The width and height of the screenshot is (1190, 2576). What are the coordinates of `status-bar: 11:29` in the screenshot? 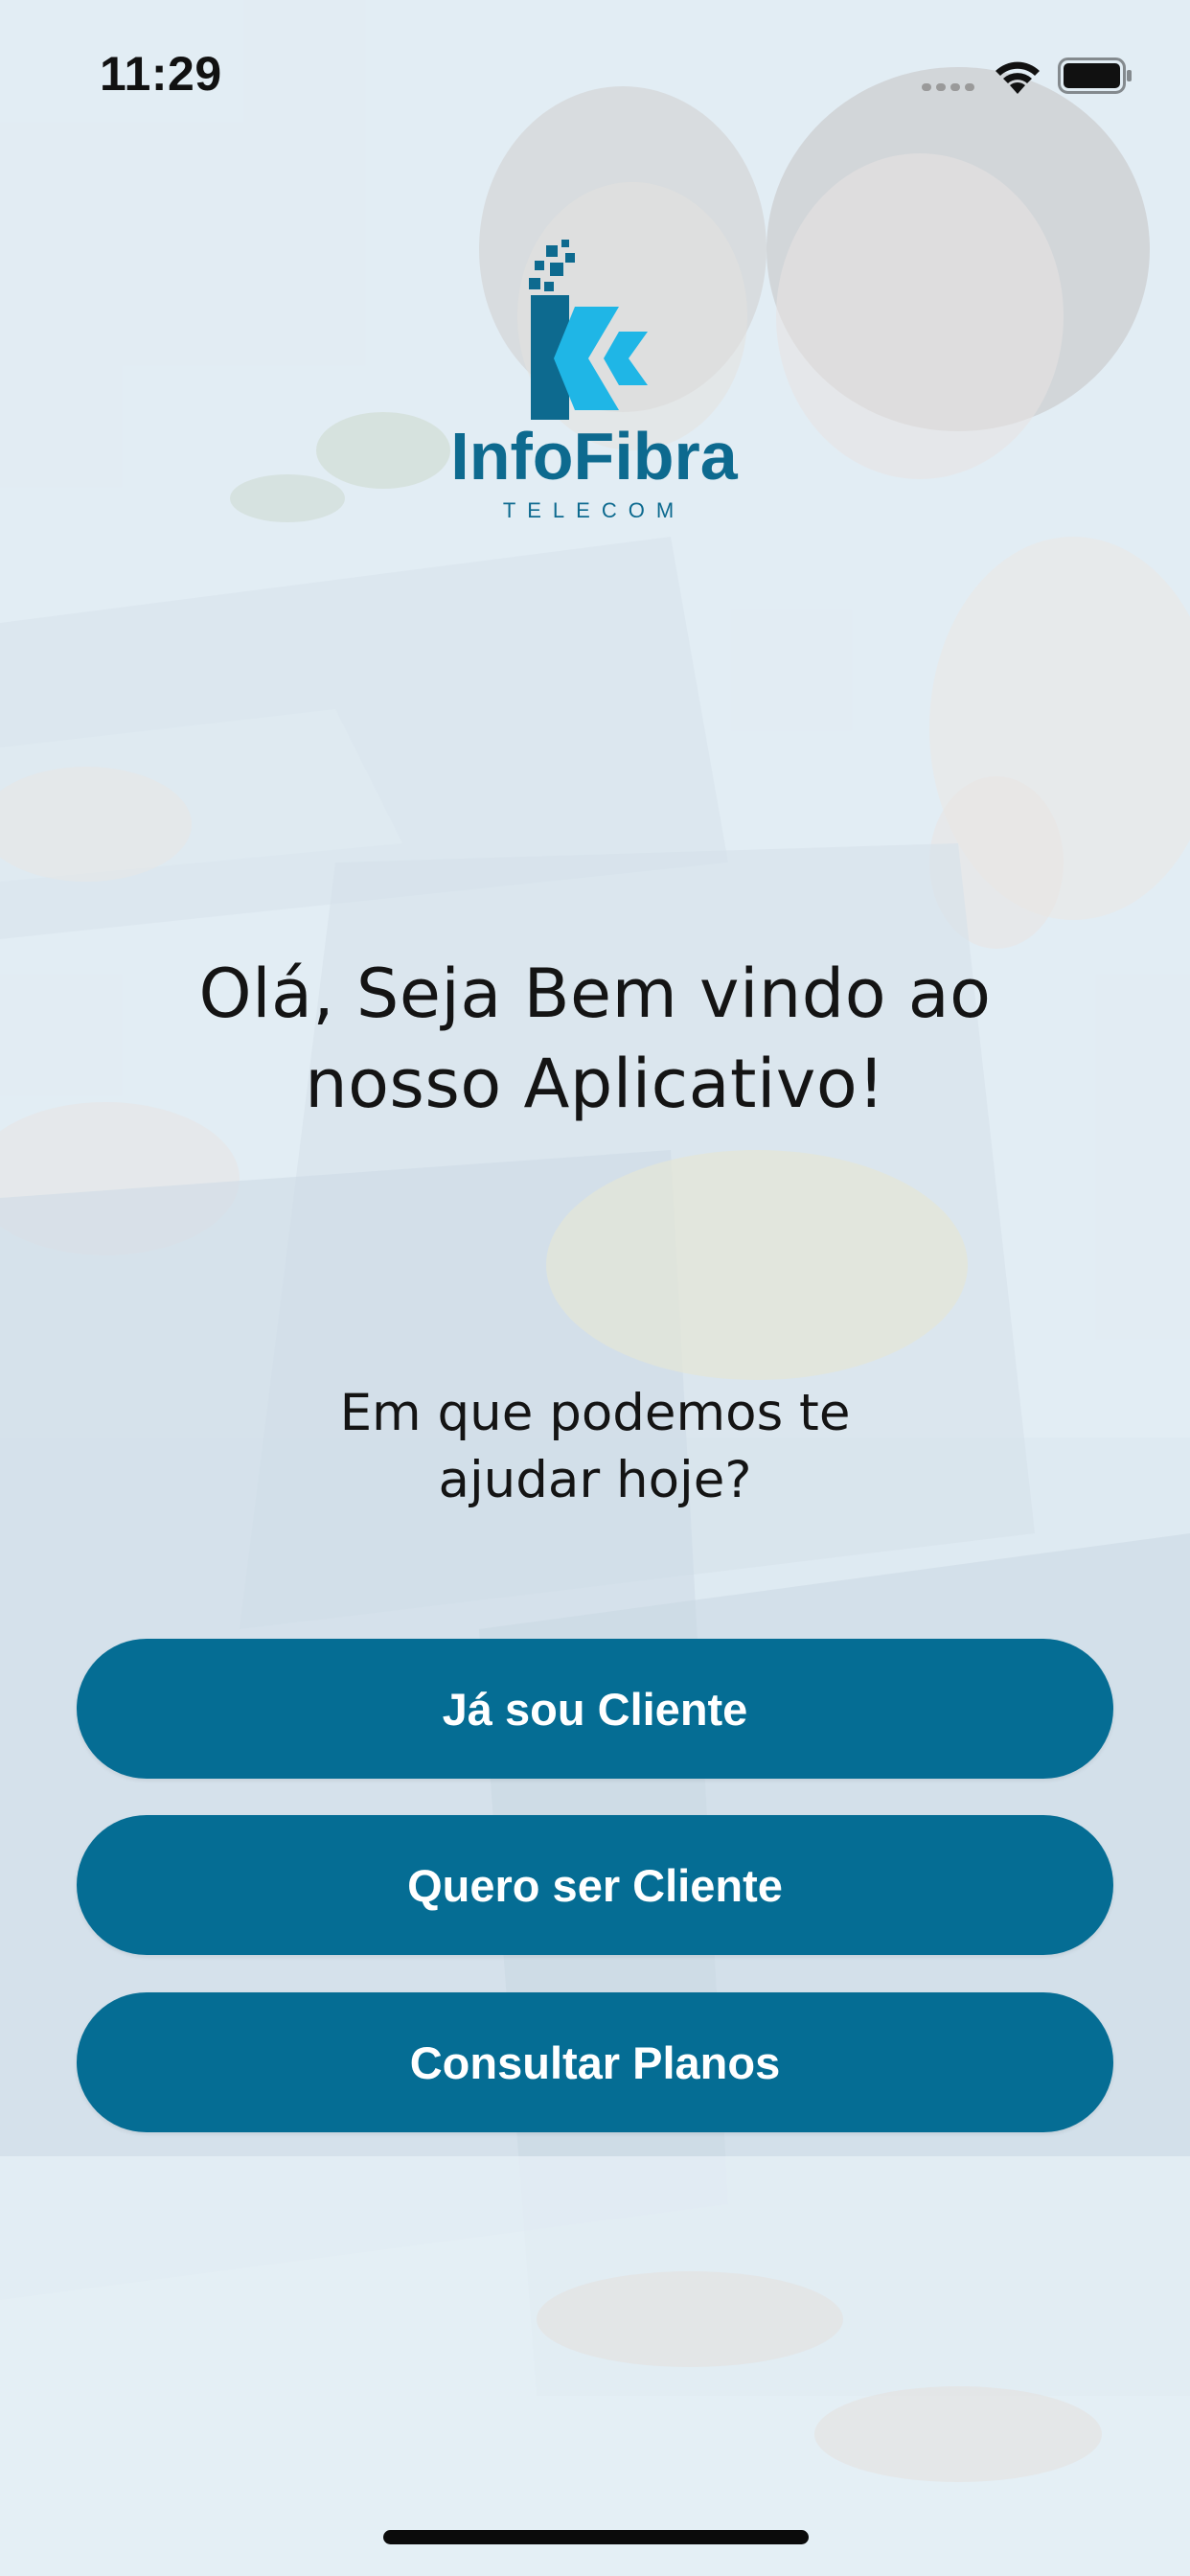 It's located at (595, 72).